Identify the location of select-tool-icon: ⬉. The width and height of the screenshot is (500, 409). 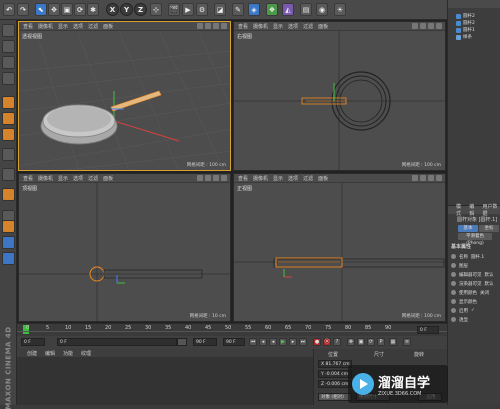
(41, 9).